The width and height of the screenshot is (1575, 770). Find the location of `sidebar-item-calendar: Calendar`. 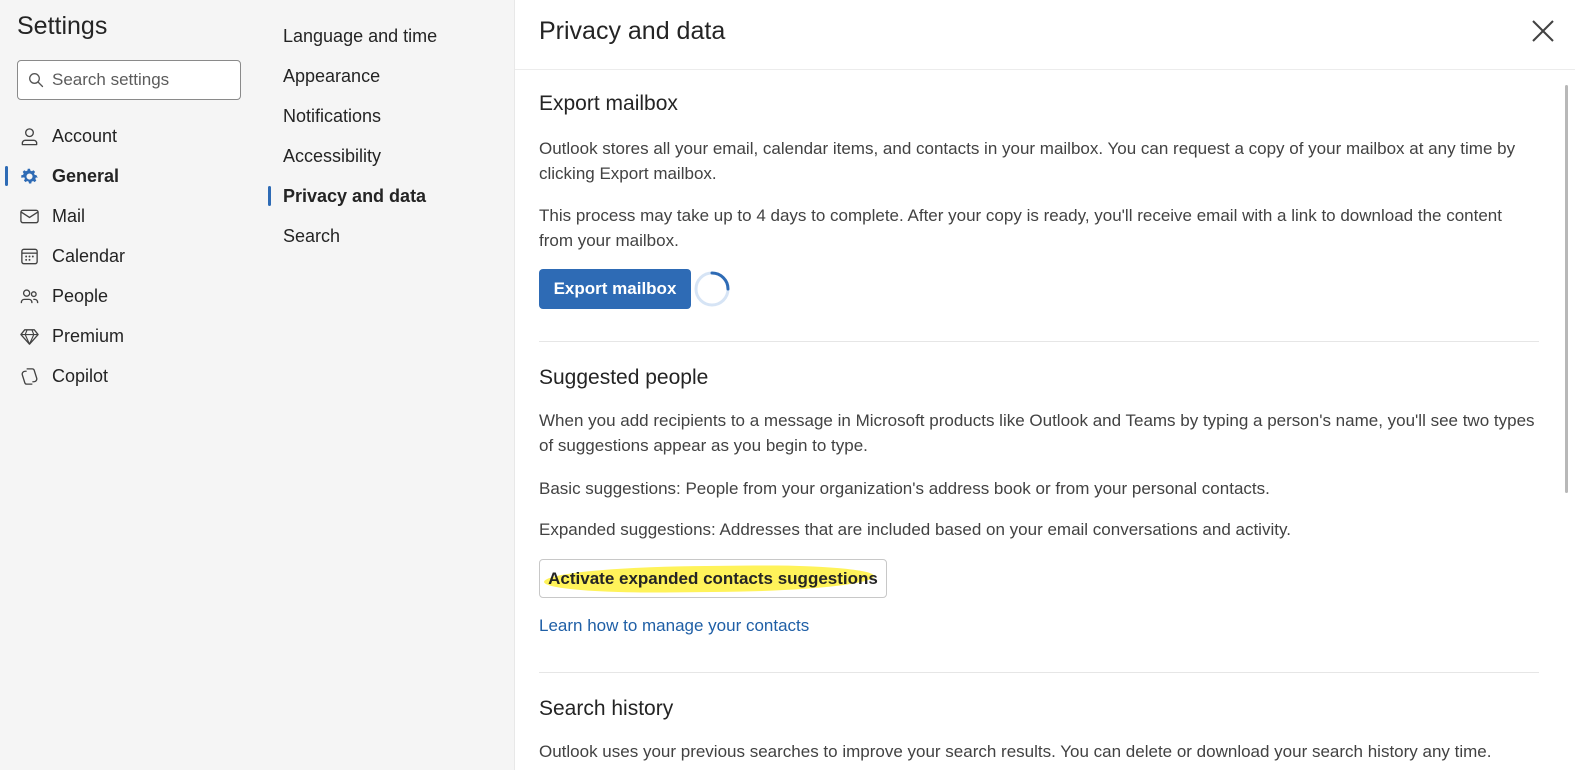

sidebar-item-calendar: Calendar is located at coordinates (132, 256).